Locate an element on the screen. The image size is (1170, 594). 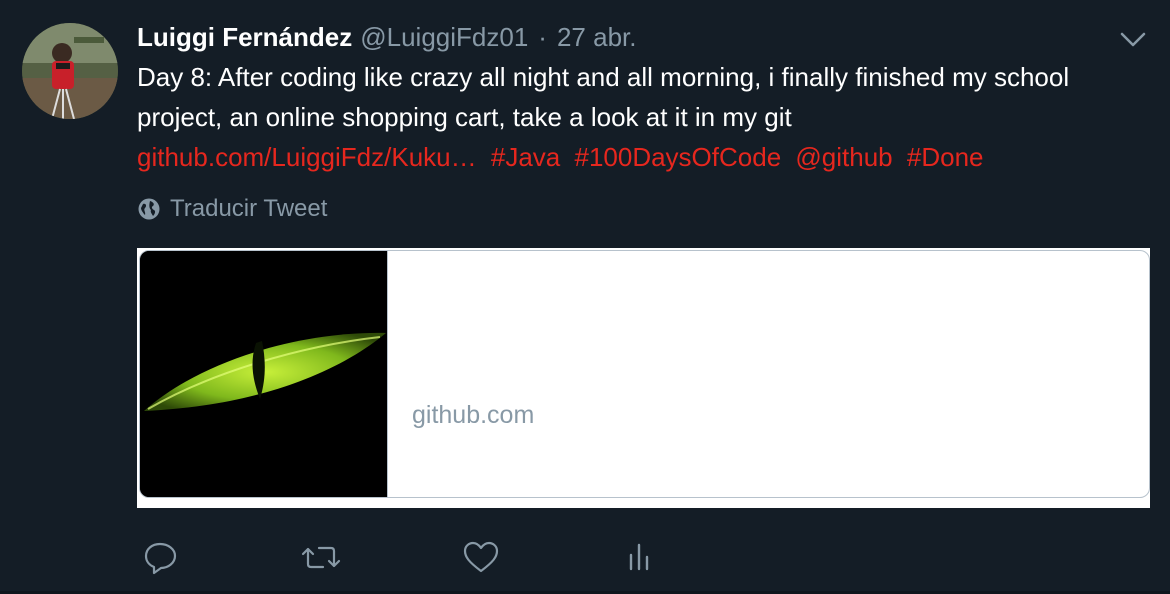
reply-icon is located at coordinates (163, 557).